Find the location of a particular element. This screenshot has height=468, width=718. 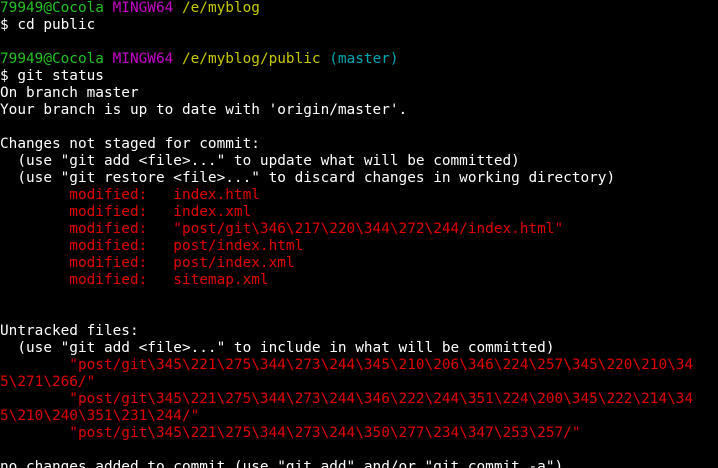

modified-file-line: modified: index.xml is located at coordinates (126, 212).